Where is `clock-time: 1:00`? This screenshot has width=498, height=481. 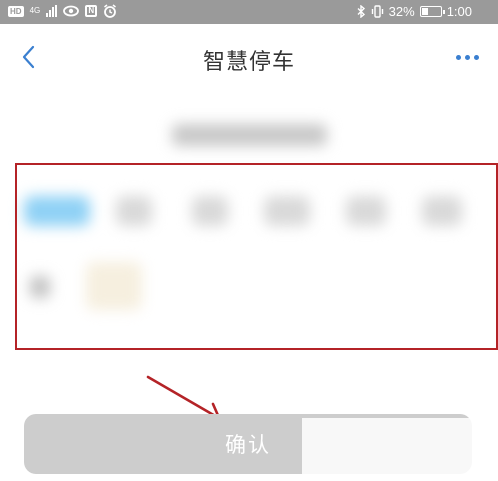
clock-time: 1:00 is located at coordinates (459, 11).